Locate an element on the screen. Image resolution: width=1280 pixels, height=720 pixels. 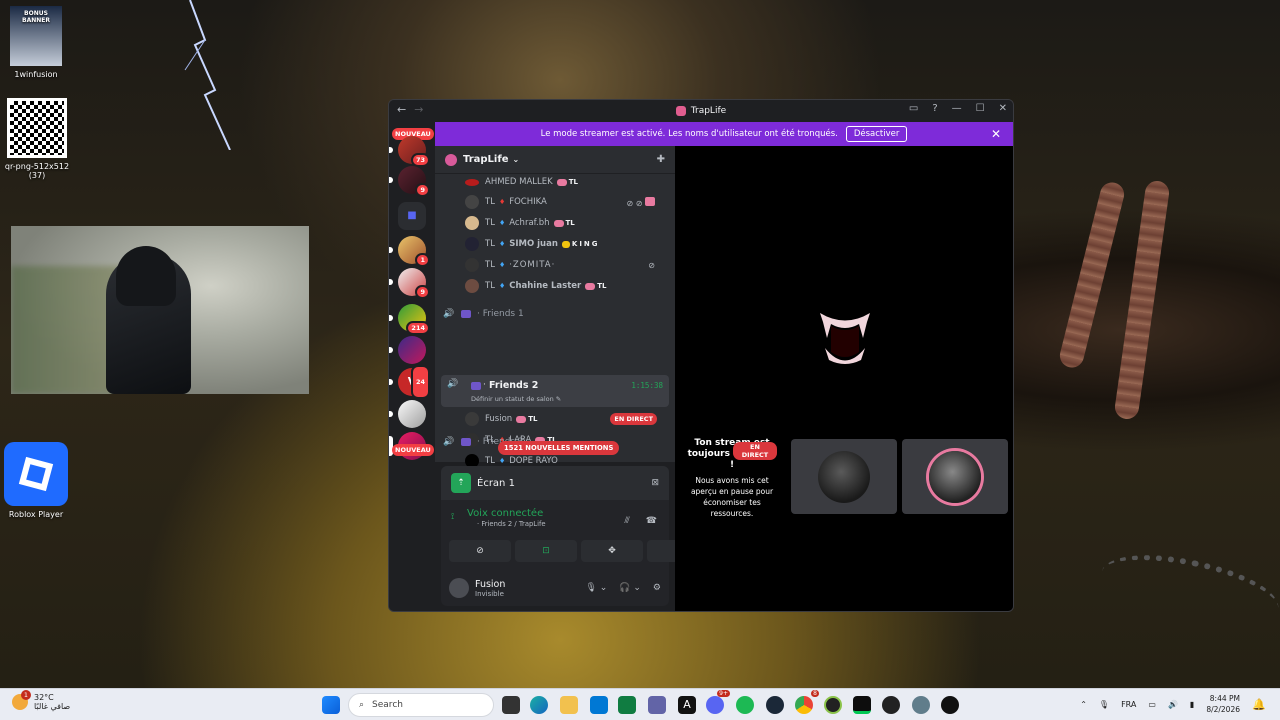
network-icon: ▭ is located at coordinates (1152, 704).